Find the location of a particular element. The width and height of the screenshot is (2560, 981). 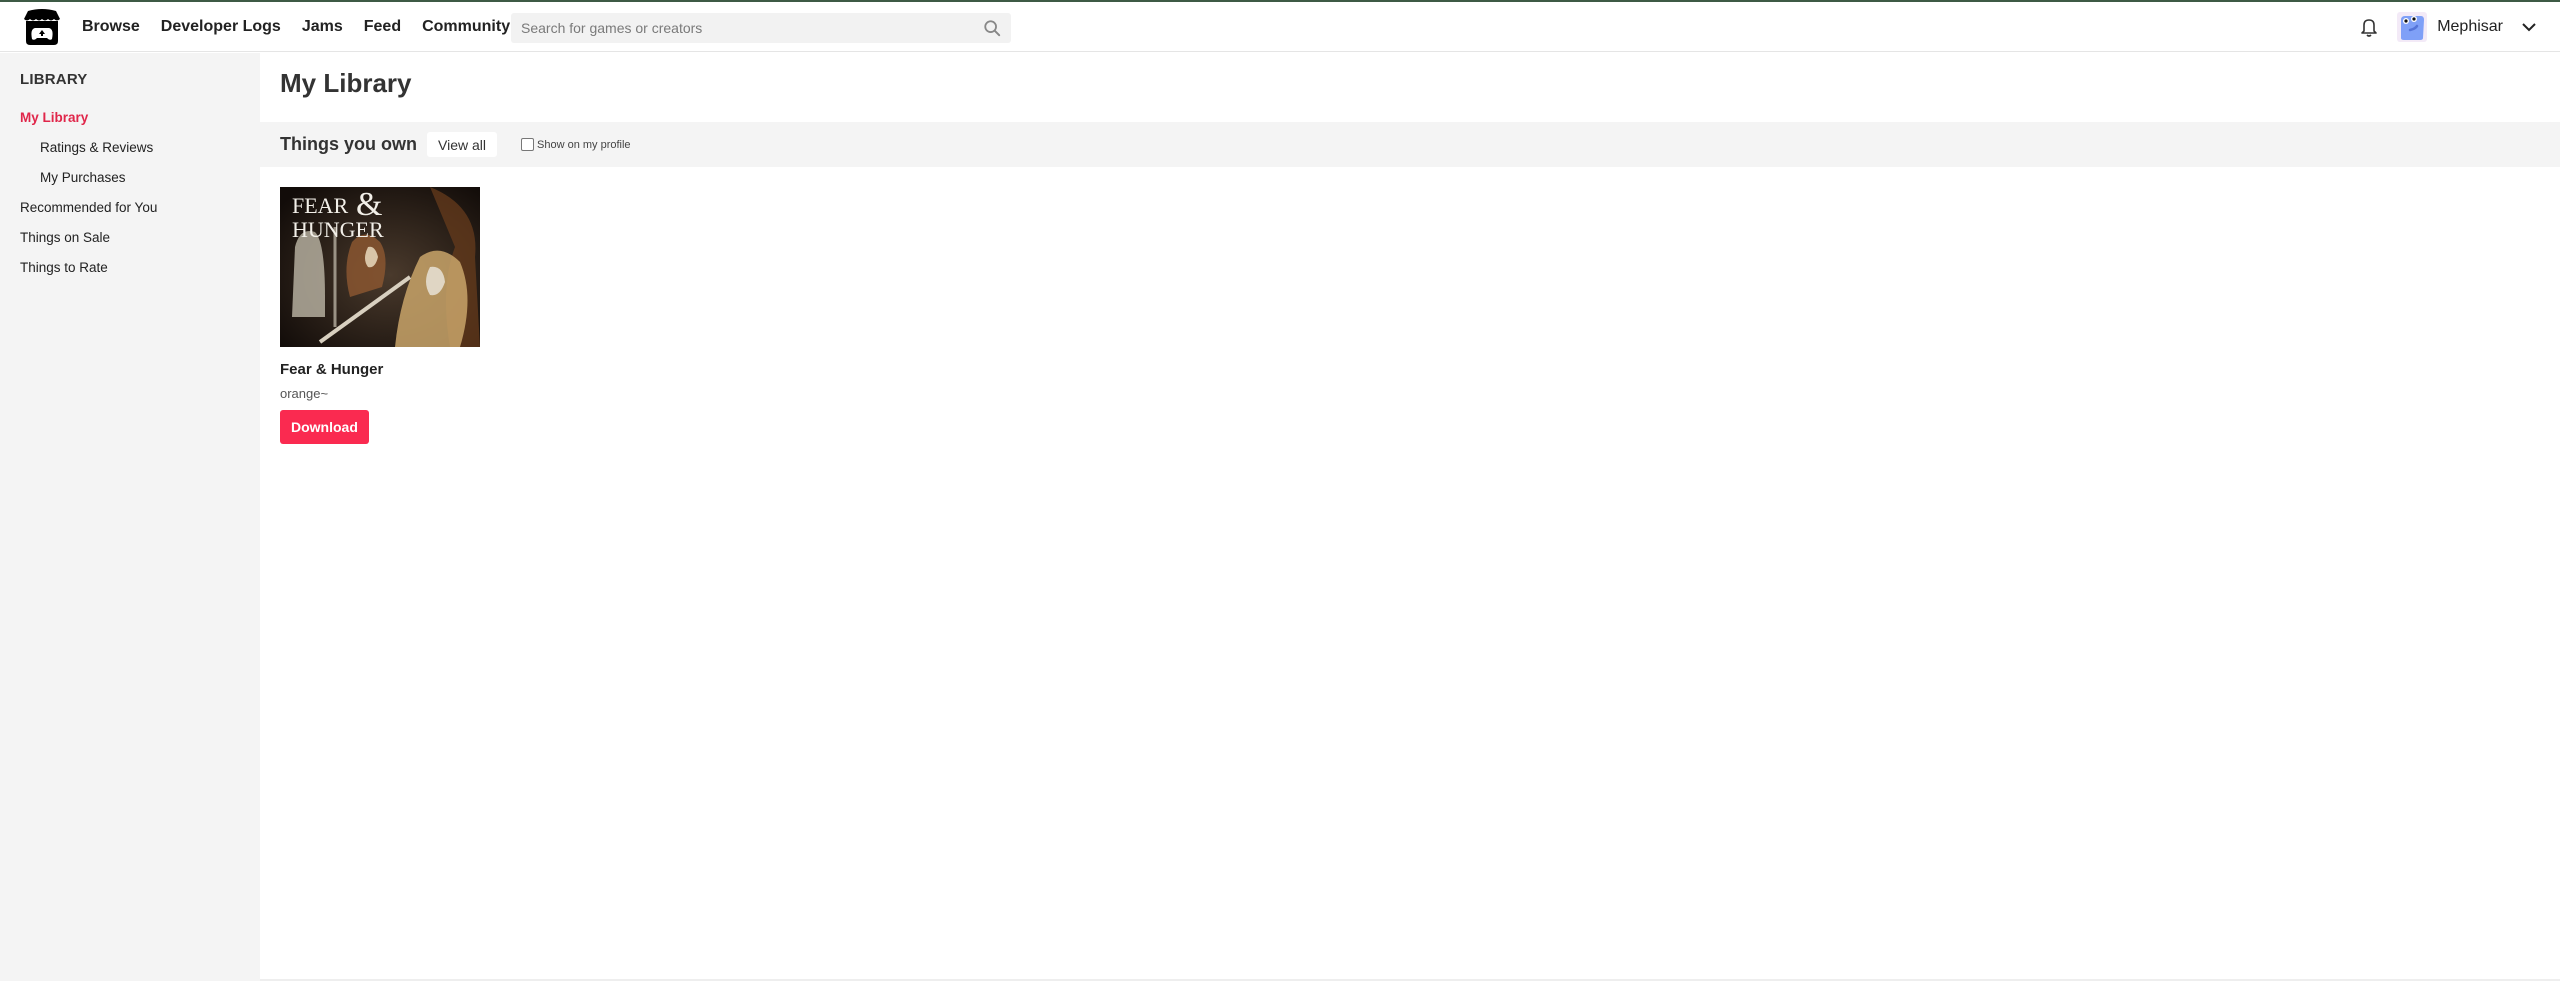

user-area: Mephisar is located at coordinates (2459, 27).